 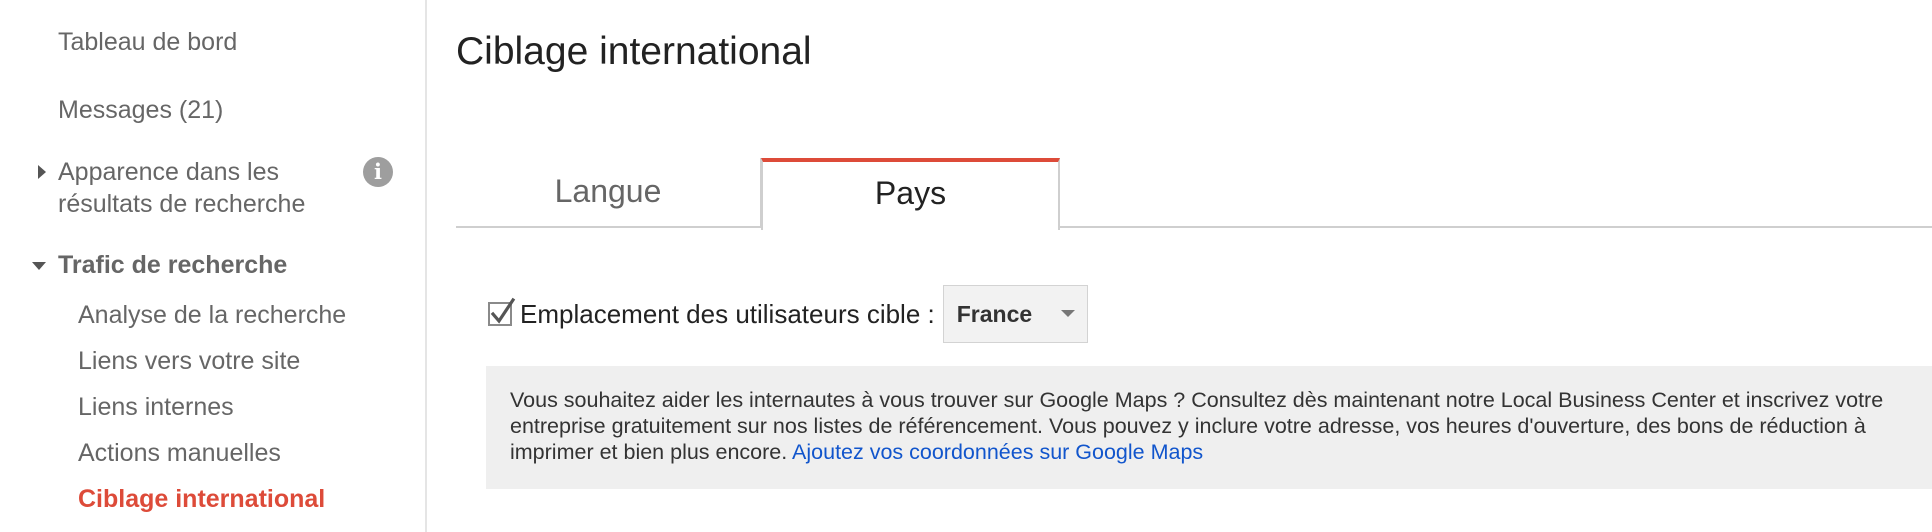 What do you see at coordinates (201, 499) in the screenshot?
I see `sidebar-item-ciblage-international: Ciblage international` at bounding box center [201, 499].